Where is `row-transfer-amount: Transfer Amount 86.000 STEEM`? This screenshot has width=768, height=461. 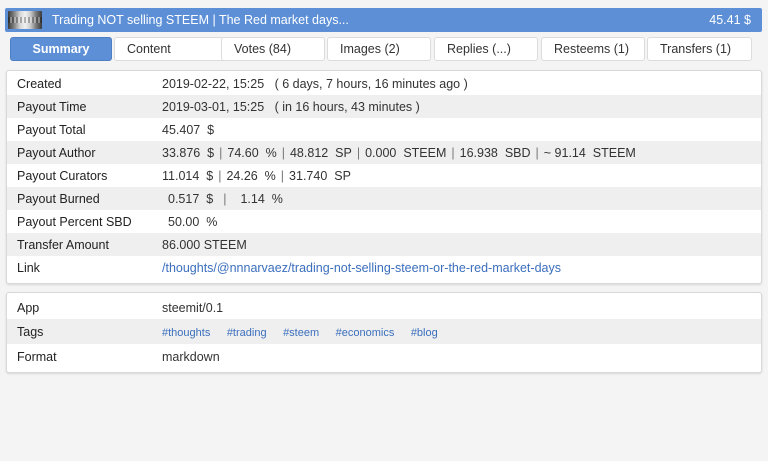
row-transfer-amount: Transfer Amount 86.000 STEEM is located at coordinates (384, 244).